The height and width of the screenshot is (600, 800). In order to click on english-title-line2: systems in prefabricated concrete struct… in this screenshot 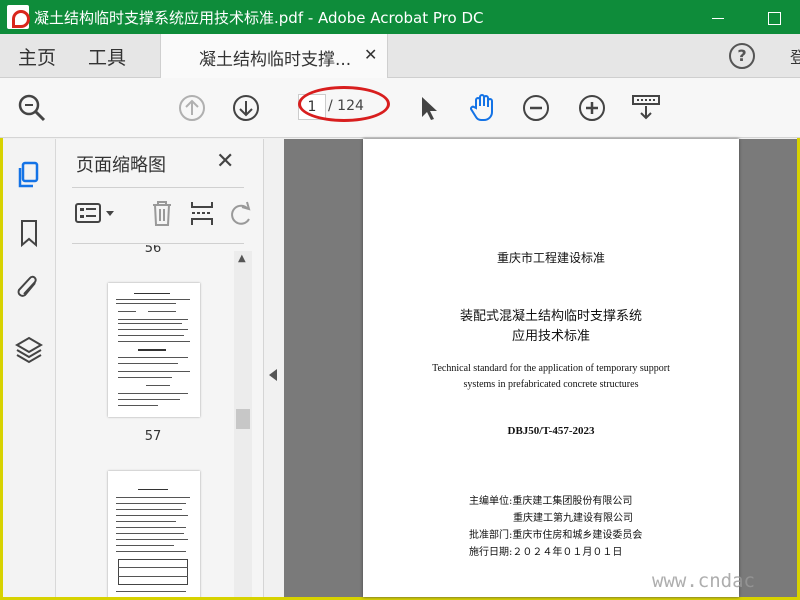, I will do `click(551, 384)`.